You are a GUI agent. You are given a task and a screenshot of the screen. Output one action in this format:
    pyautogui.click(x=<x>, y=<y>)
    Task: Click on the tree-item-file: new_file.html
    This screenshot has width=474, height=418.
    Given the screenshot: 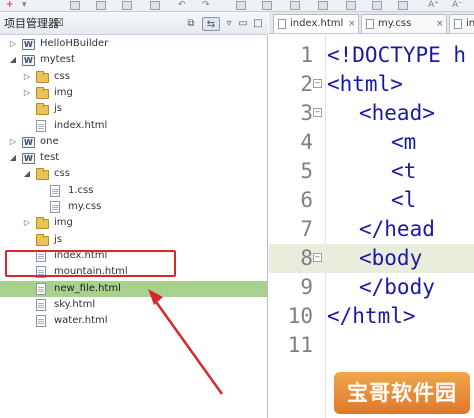 What is the action you would take?
    pyautogui.click(x=133, y=288)
    